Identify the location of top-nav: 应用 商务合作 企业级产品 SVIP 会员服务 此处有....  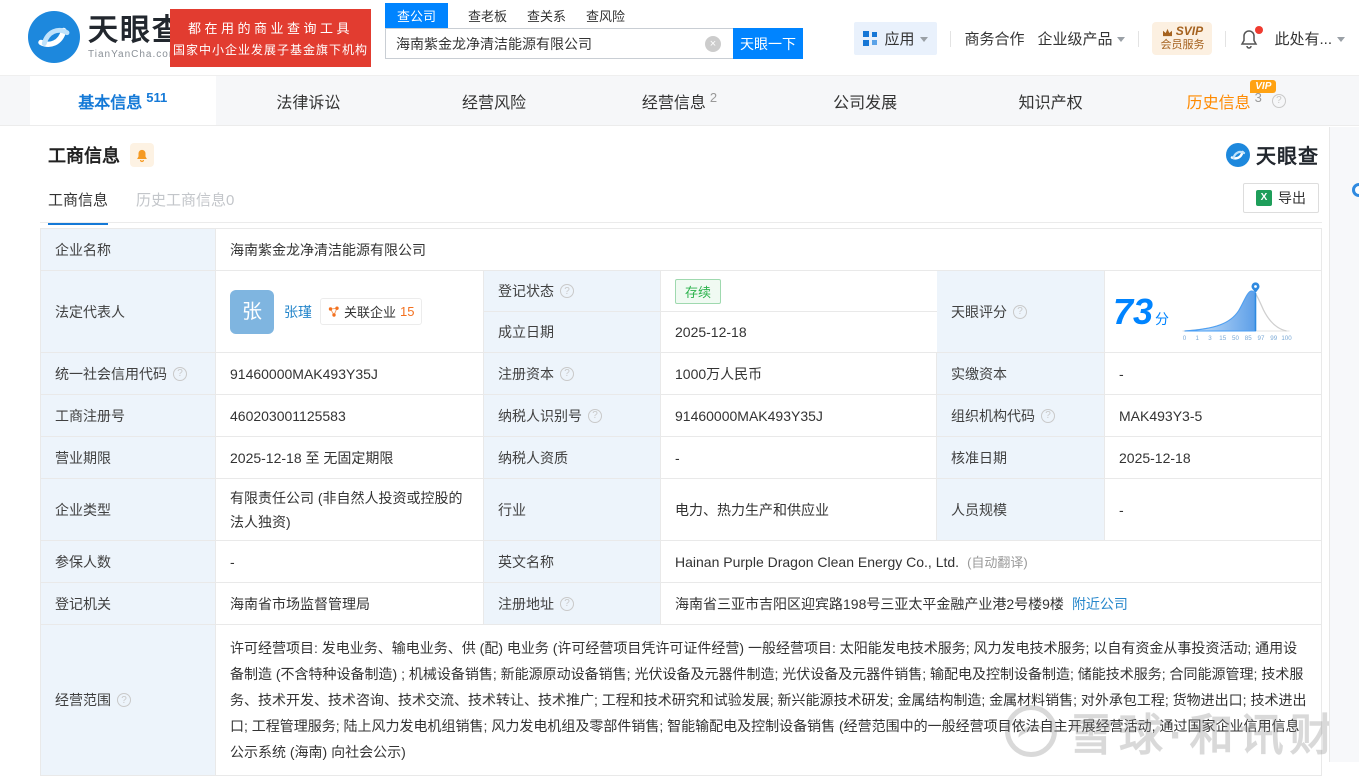
(1099, 38).